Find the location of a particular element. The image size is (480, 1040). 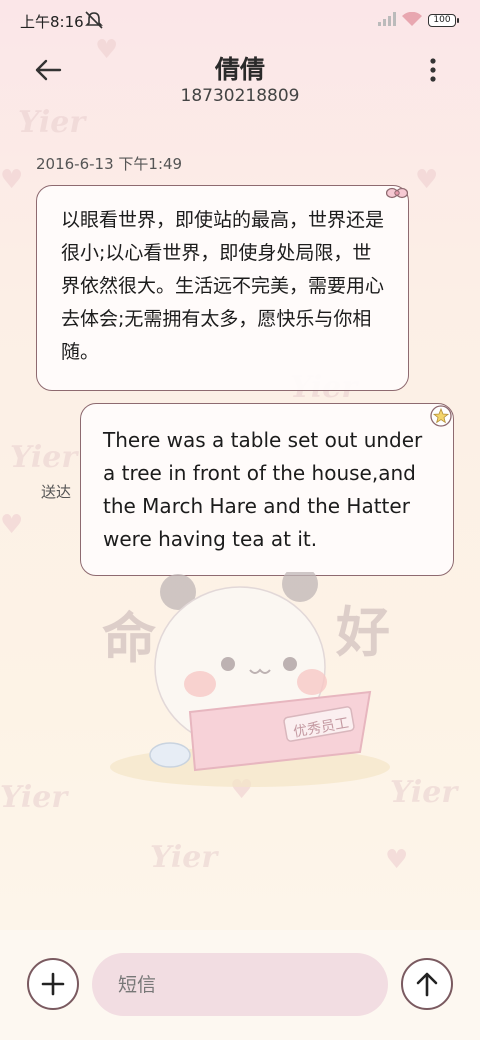

message-input is located at coordinates (240, 984).